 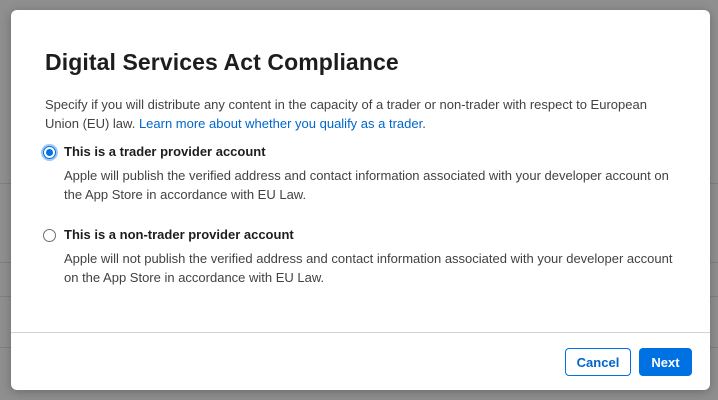 I want to click on intro-suffix: ., so click(x=424, y=123).